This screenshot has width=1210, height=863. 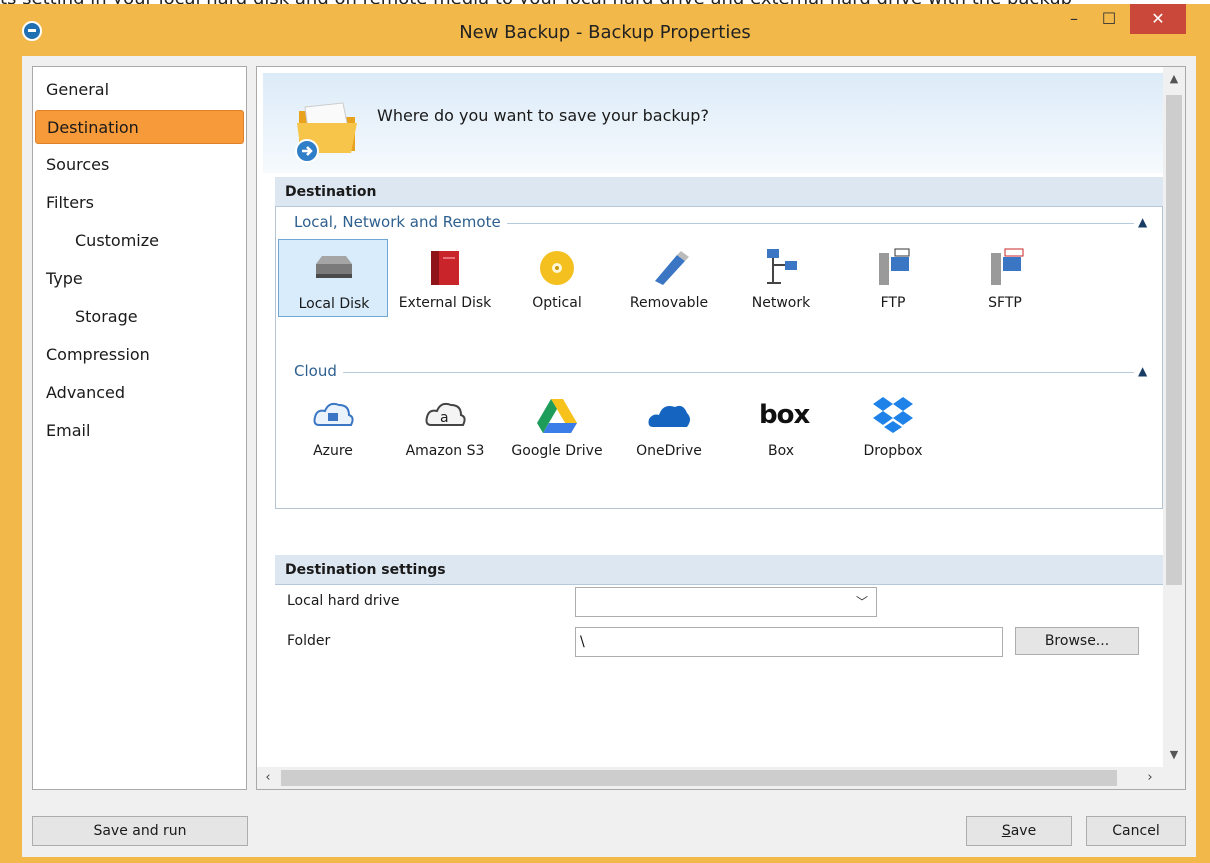 I want to click on sftp-server-icon, so click(x=1007, y=266).